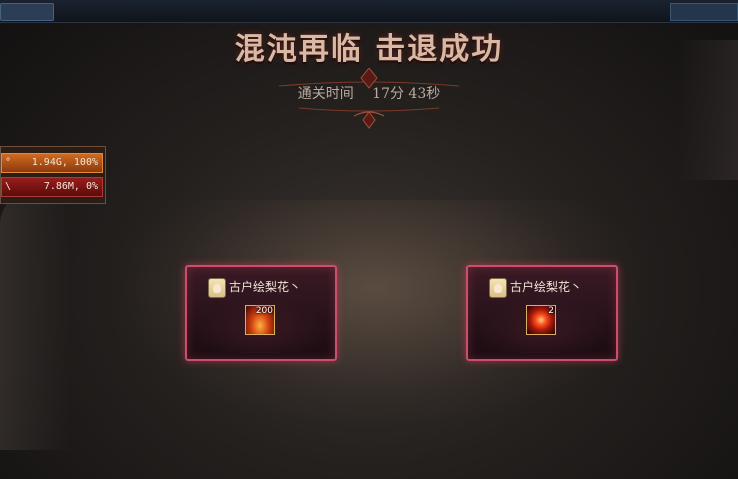  I want to click on reward-card: 古户绘梨花丶 2, so click(542, 313).